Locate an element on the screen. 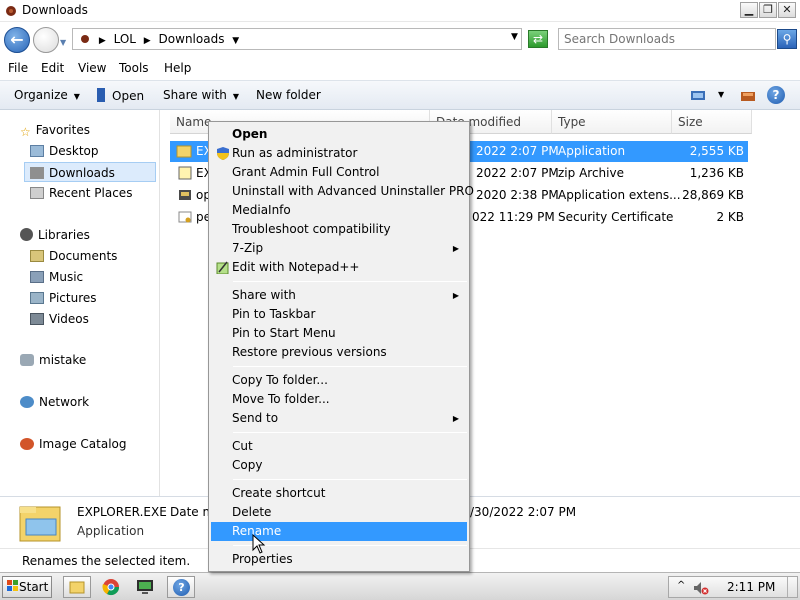  menu-item-create-shortcut: Create shortcut is located at coordinates (339, 493).